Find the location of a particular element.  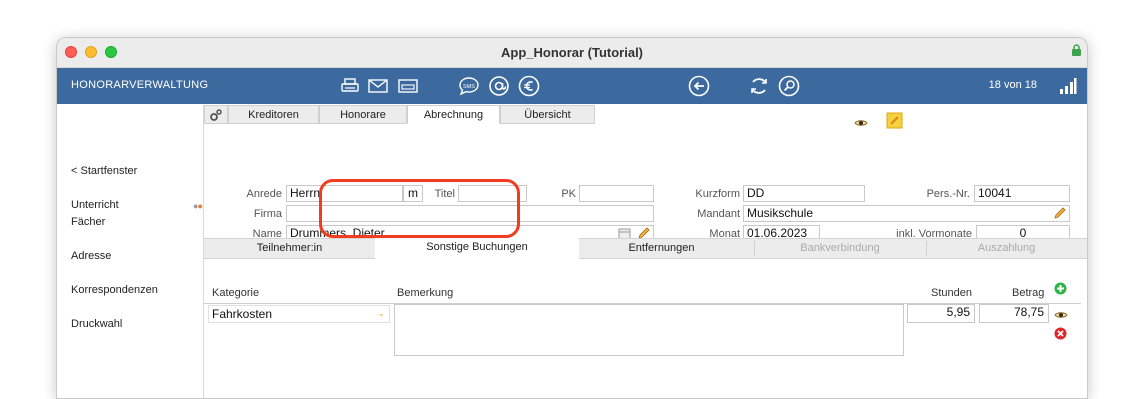

stunden-field: 5,95 is located at coordinates (941, 313).